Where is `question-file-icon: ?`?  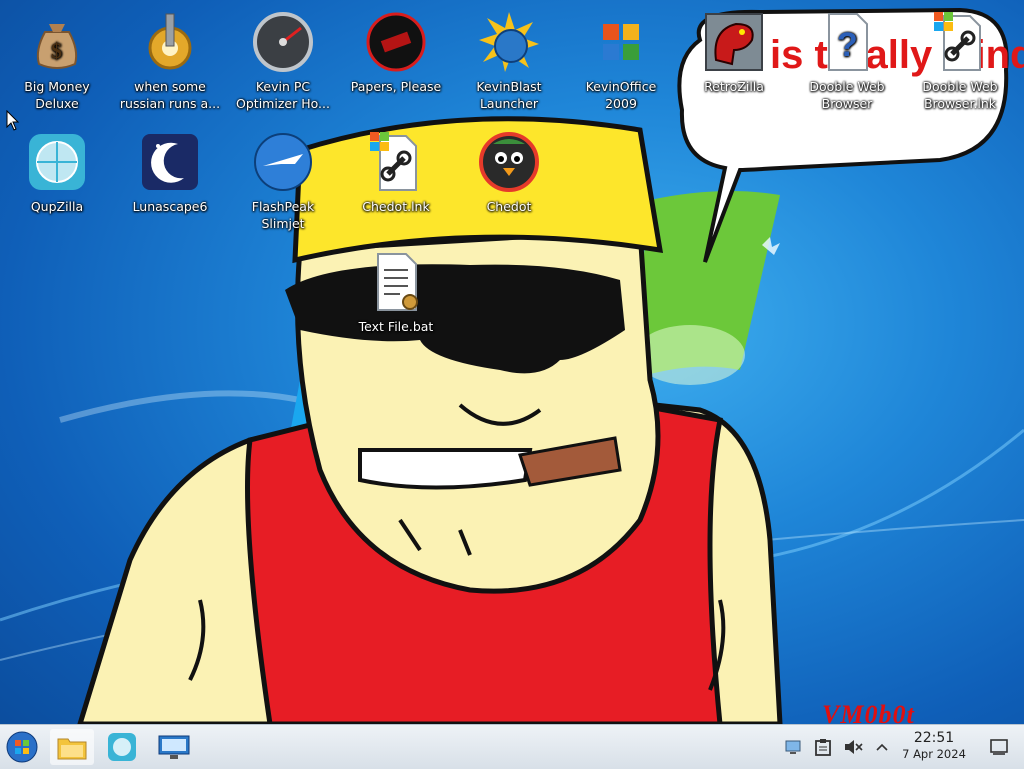 question-file-icon: ? is located at coordinates (847, 42).